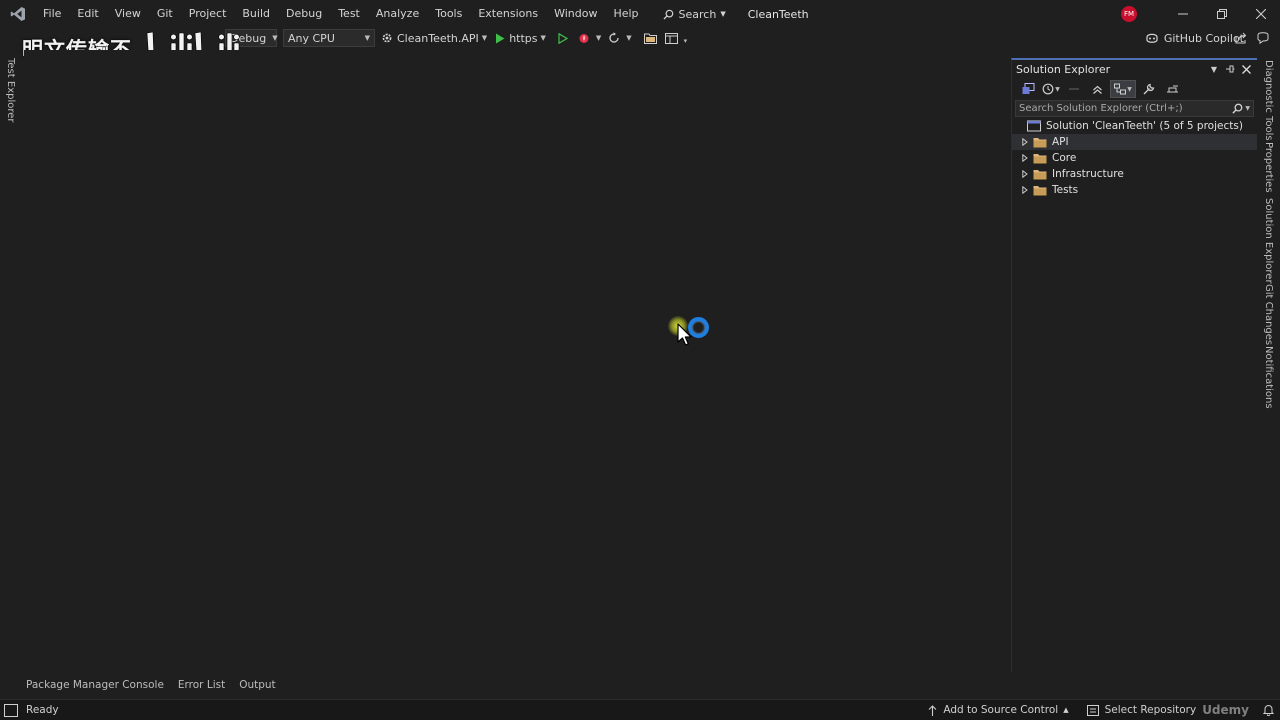 Image resolution: width=1280 pixels, height=720 pixels. Describe the element at coordinates (208, 14) in the screenshot. I see `menu-project: Project` at that location.